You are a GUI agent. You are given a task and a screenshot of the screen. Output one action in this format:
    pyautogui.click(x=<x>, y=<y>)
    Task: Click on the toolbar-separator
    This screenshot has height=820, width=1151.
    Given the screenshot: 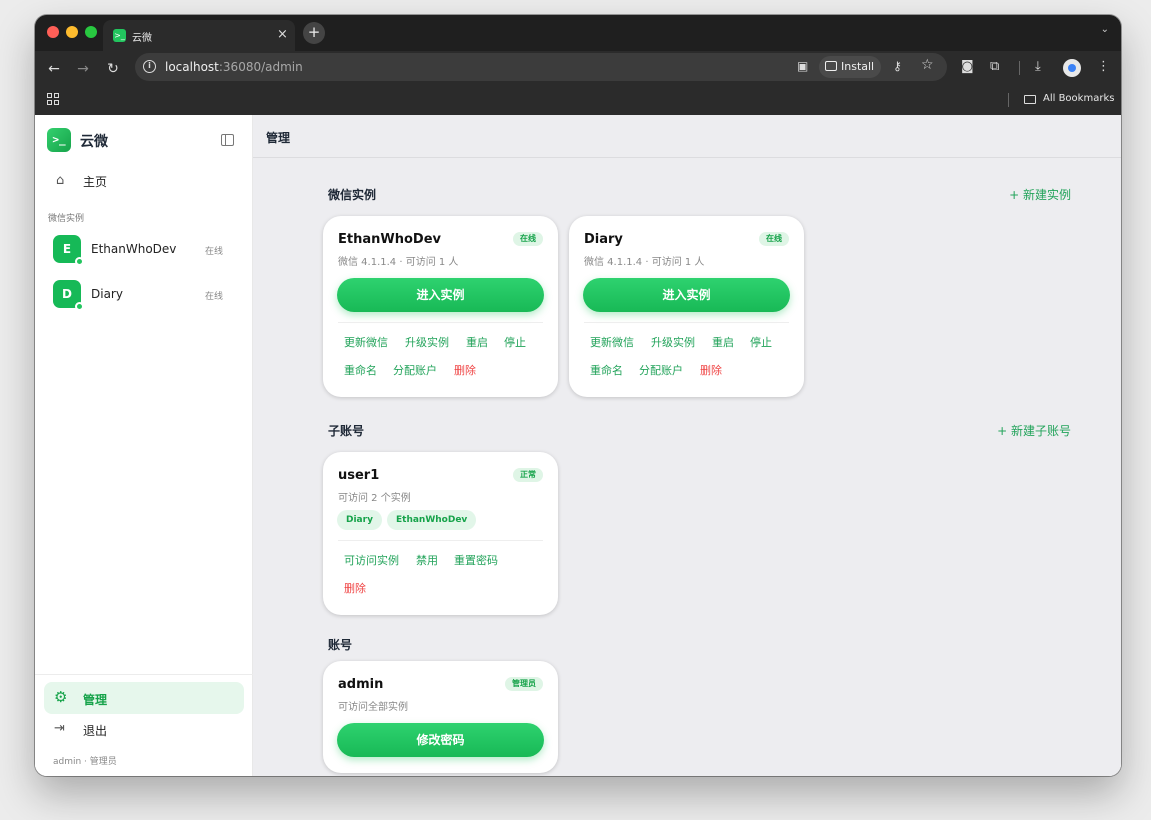 What is the action you would take?
    pyautogui.click(x=1019, y=68)
    